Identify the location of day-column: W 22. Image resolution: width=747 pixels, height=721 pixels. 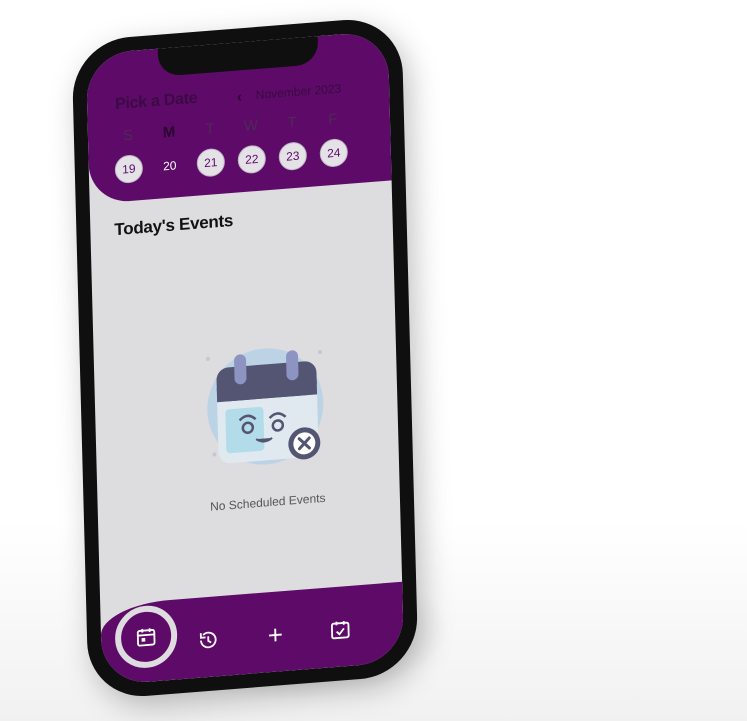
(252, 144).